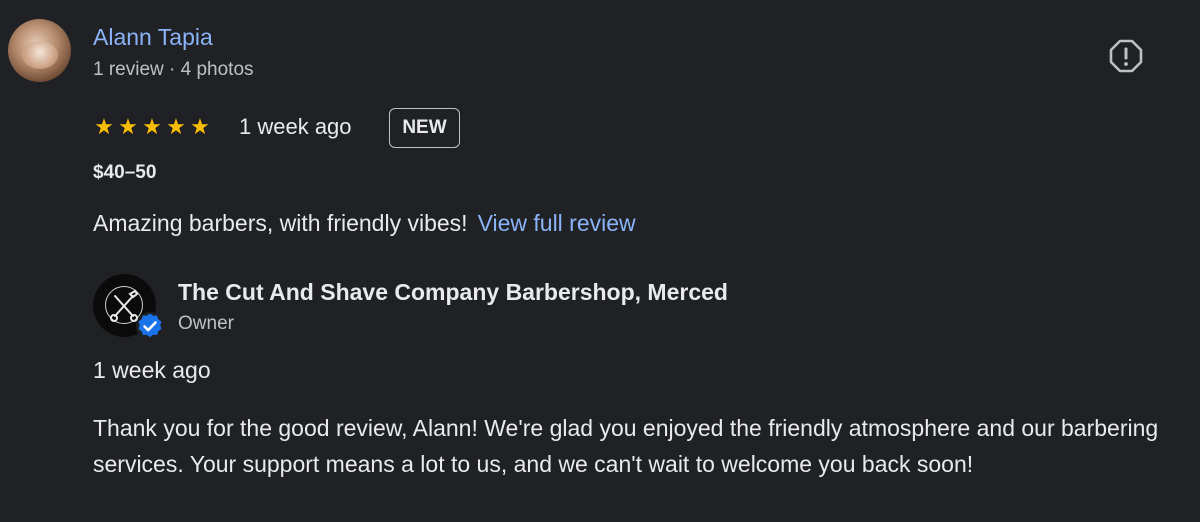 This screenshot has width=1200, height=522. I want to click on reviewer-name-link: Alann Tapia, so click(153, 37).